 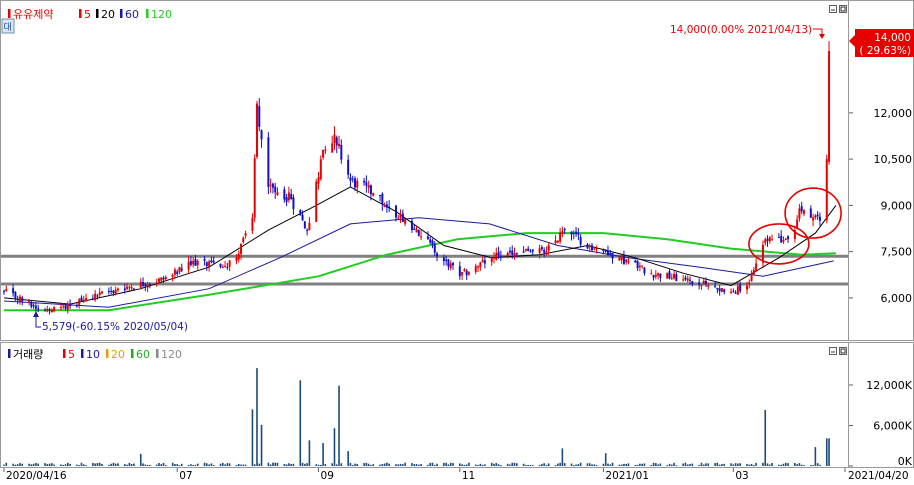 What do you see at coordinates (80, 13) in the screenshot?
I see `ma5-legend-marker` at bounding box center [80, 13].